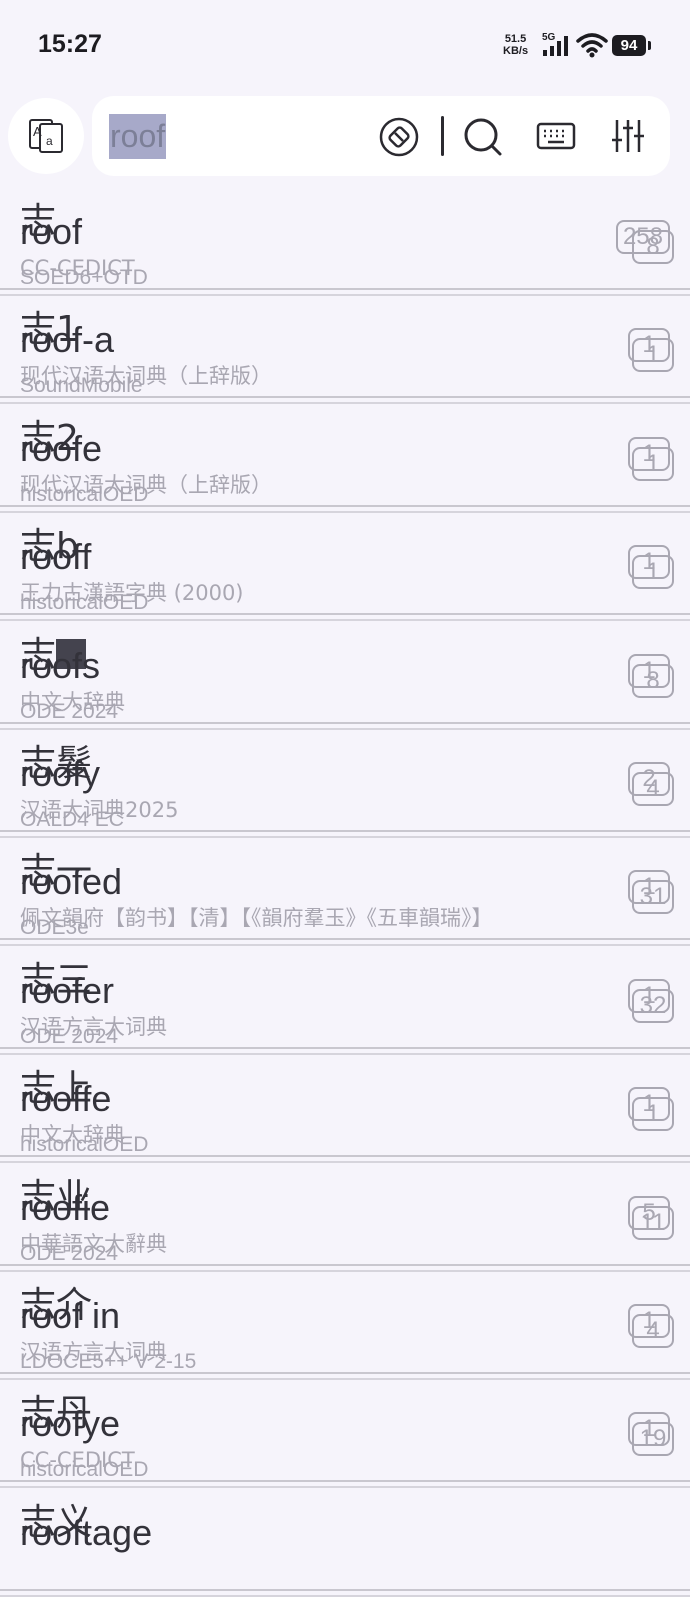 The image size is (690, 1597). Describe the element at coordinates (516, 51) in the screenshot. I see `network-speed-unit: KB/s` at that location.